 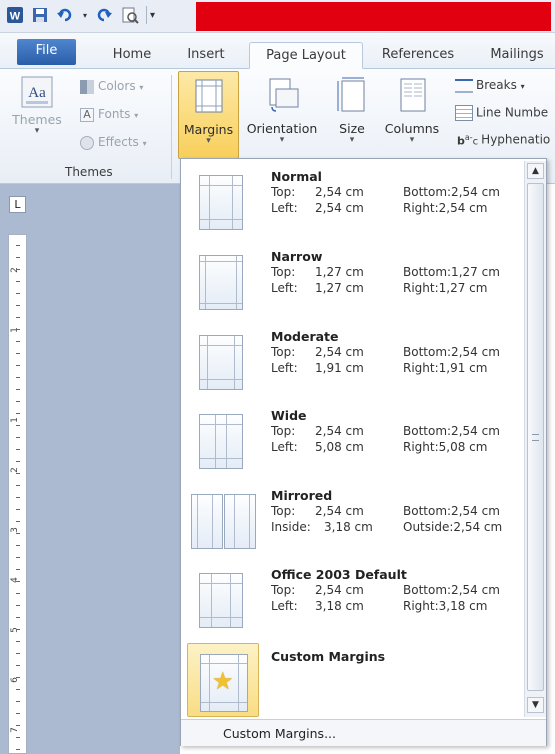 I want to click on ruler-number: 2, so click(x=14, y=470).